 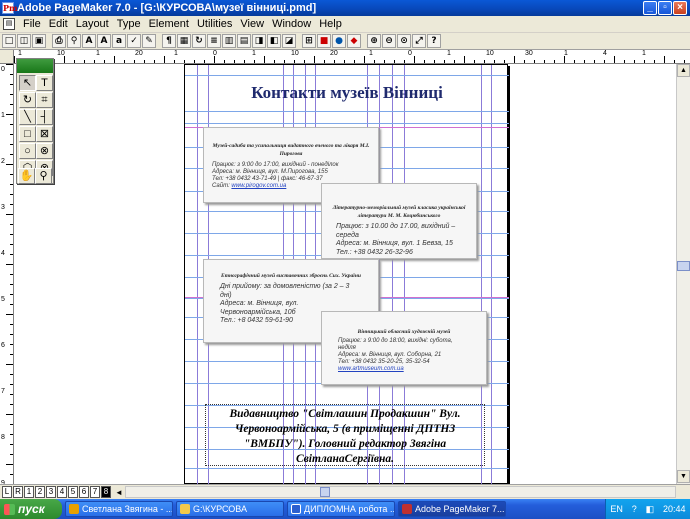 What do you see at coordinates (214, 41) in the screenshot?
I see `text-wrap-icon: ≡` at bounding box center [214, 41].